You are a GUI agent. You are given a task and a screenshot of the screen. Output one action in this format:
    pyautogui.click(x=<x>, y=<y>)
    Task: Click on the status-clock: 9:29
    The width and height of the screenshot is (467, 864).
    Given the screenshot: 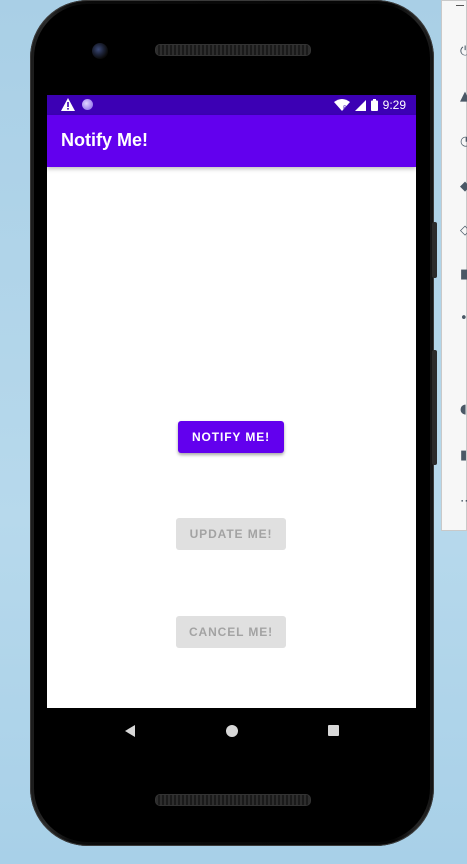 What is the action you would take?
    pyautogui.click(x=394, y=105)
    